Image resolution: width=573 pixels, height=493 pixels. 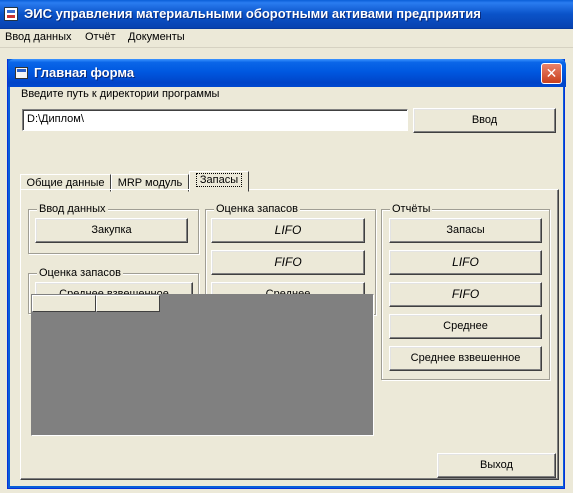 What do you see at coordinates (465, 262) in the screenshot?
I see `lifo-report-button: LIFO` at bounding box center [465, 262].